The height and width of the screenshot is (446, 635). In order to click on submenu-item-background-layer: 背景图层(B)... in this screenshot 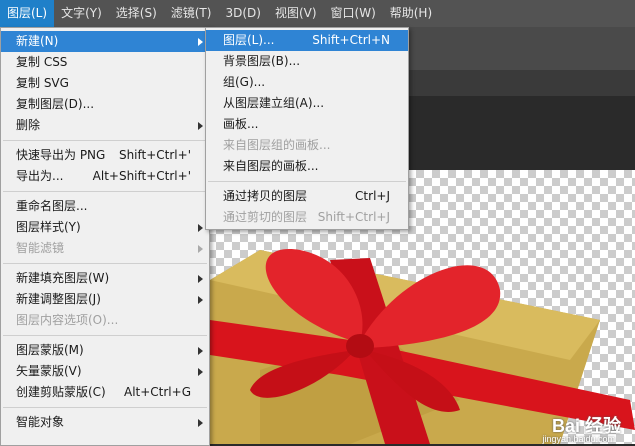, I will do `click(307, 61)`.